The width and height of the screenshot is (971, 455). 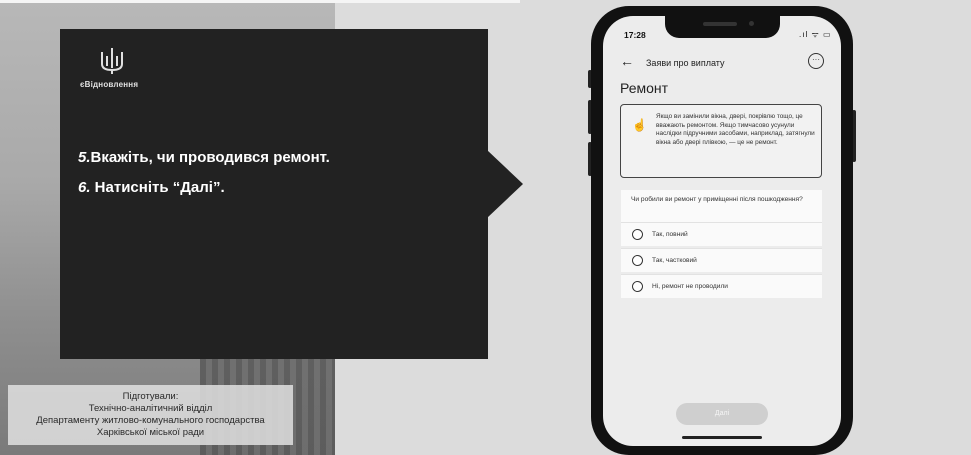 What do you see at coordinates (150, 396) in the screenshot?
I see `credits-line: Підготували:` at bounding box center [150, 396].